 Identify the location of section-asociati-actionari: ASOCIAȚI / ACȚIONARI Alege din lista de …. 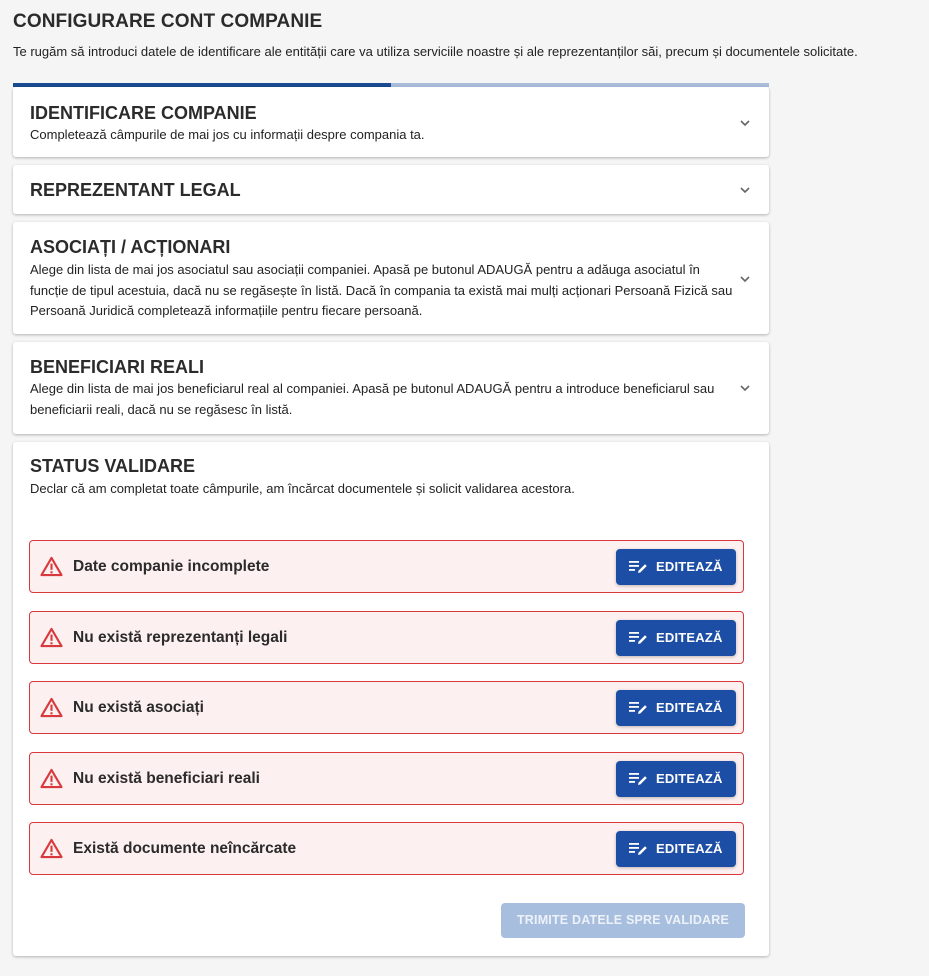
(391, 278).